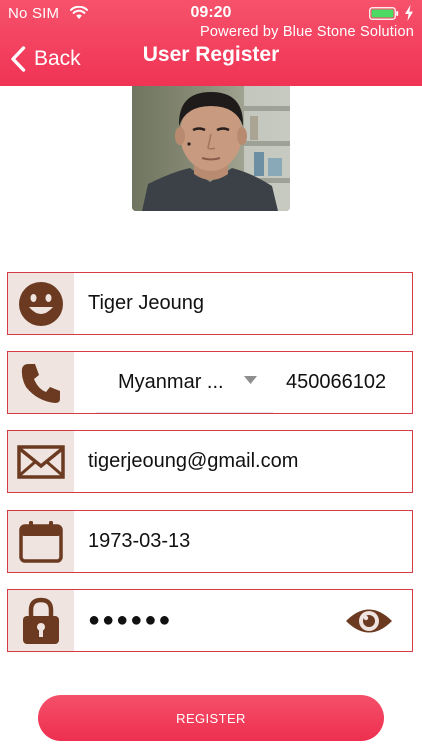 The width and height of the screenshot is (422, 750). I want to click on phone-icon, so click(40, 383).